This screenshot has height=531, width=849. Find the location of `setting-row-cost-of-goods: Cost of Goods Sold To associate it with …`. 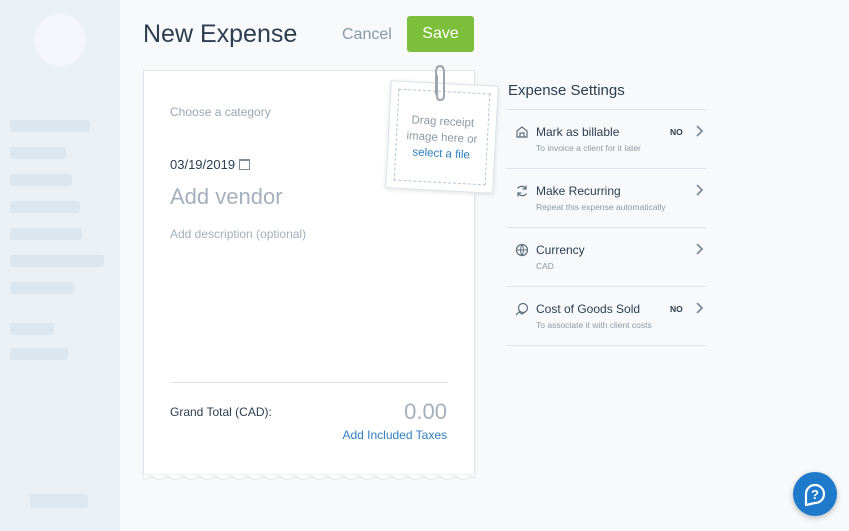

setting-row-cost-of-goods: Cost of Goods Sold To associate it with … is located at coordinates (606, 316).